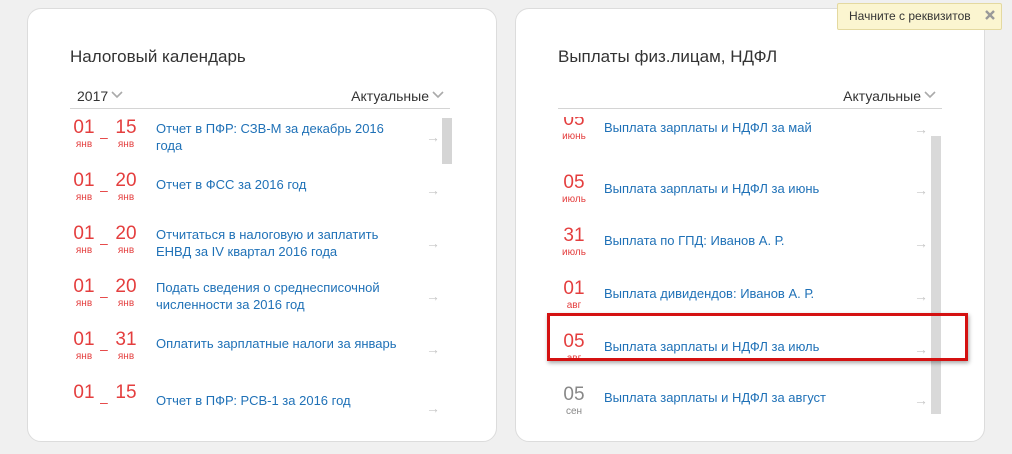  What do you see at coordinates (750, 303) in the screenshot?
I see `list-item: 01 авг Выплата дивидендов: Иванов А. Р. →` at bounding box center [750, 303].